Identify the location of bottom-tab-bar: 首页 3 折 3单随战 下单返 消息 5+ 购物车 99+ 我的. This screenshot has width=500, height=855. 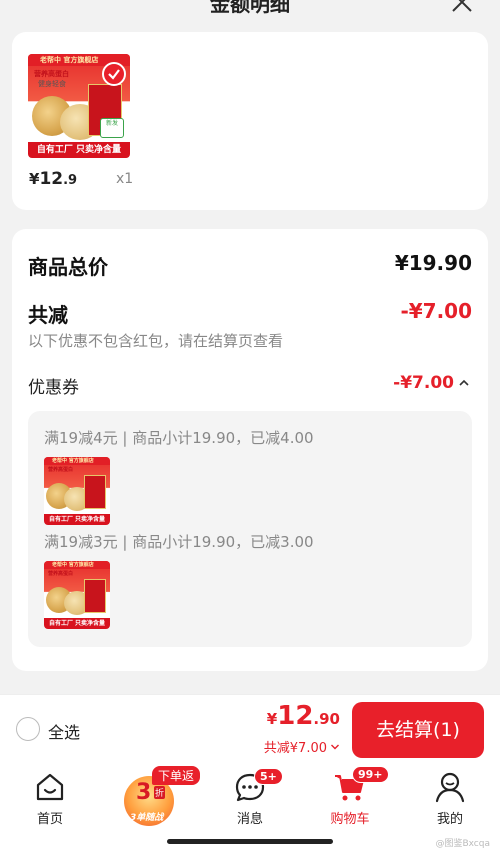
(250, 808).